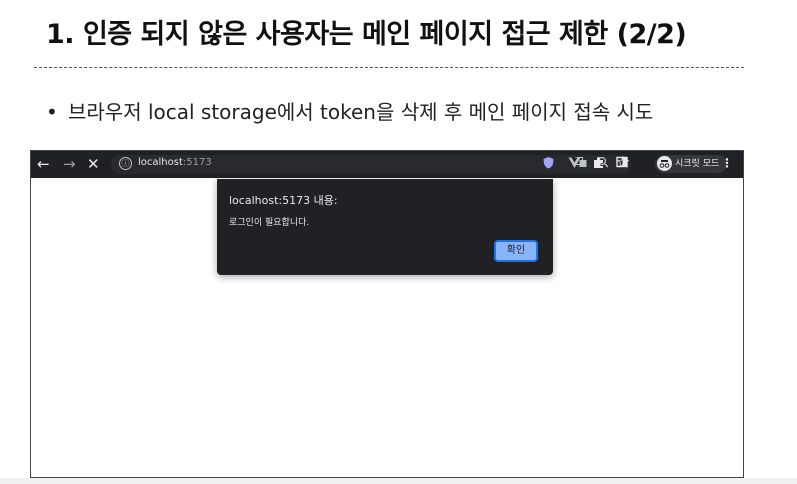  What do you see at coordinates (269, 223) in the screenshot?
I see `dialog-message: 로그인이 필요합니다.` at bounding box center [269, 223].